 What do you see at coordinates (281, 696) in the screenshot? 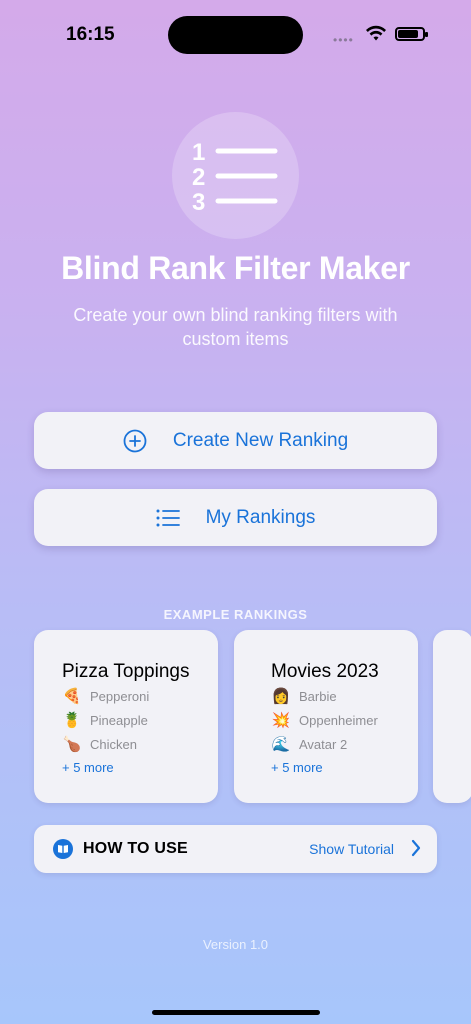
I see `woman-icon: 👩` at bounding box center [281, 696].